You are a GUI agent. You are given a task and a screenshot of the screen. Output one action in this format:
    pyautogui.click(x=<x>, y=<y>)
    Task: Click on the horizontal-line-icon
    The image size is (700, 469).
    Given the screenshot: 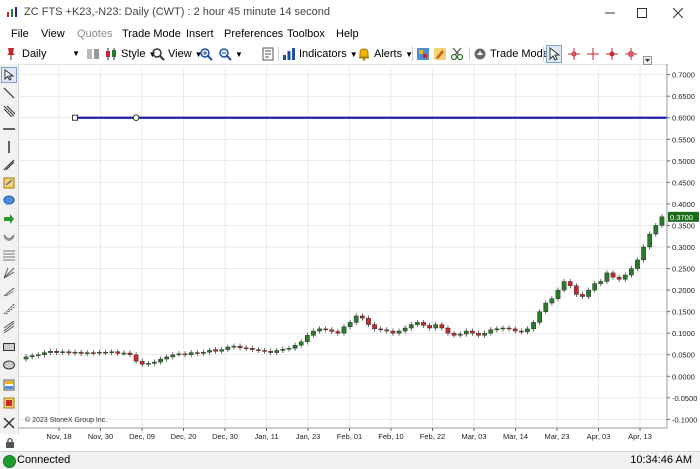 What is the action you would take?
    pyautogui.click(x=9, y=129)
    